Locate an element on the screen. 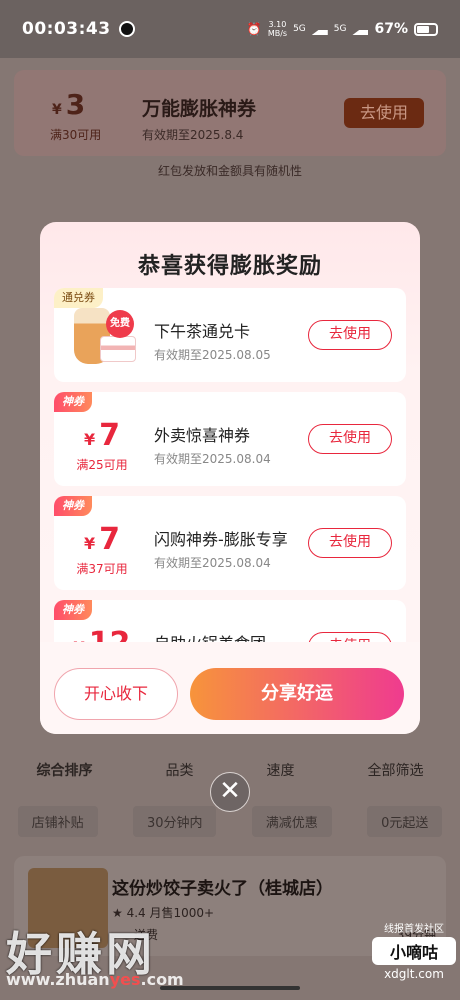 This screenshot has height=1000, width=460. coupon-card: 通兑券 免费 下午茶通兑卡 有效期至2025.08.05 去使用 is located at coordinates (230, 335).